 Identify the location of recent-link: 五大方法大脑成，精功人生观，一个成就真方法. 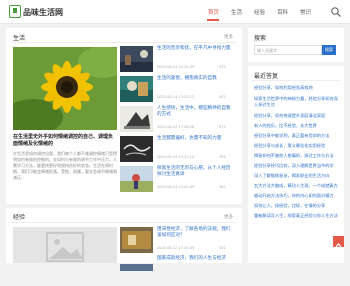
(296, 186).